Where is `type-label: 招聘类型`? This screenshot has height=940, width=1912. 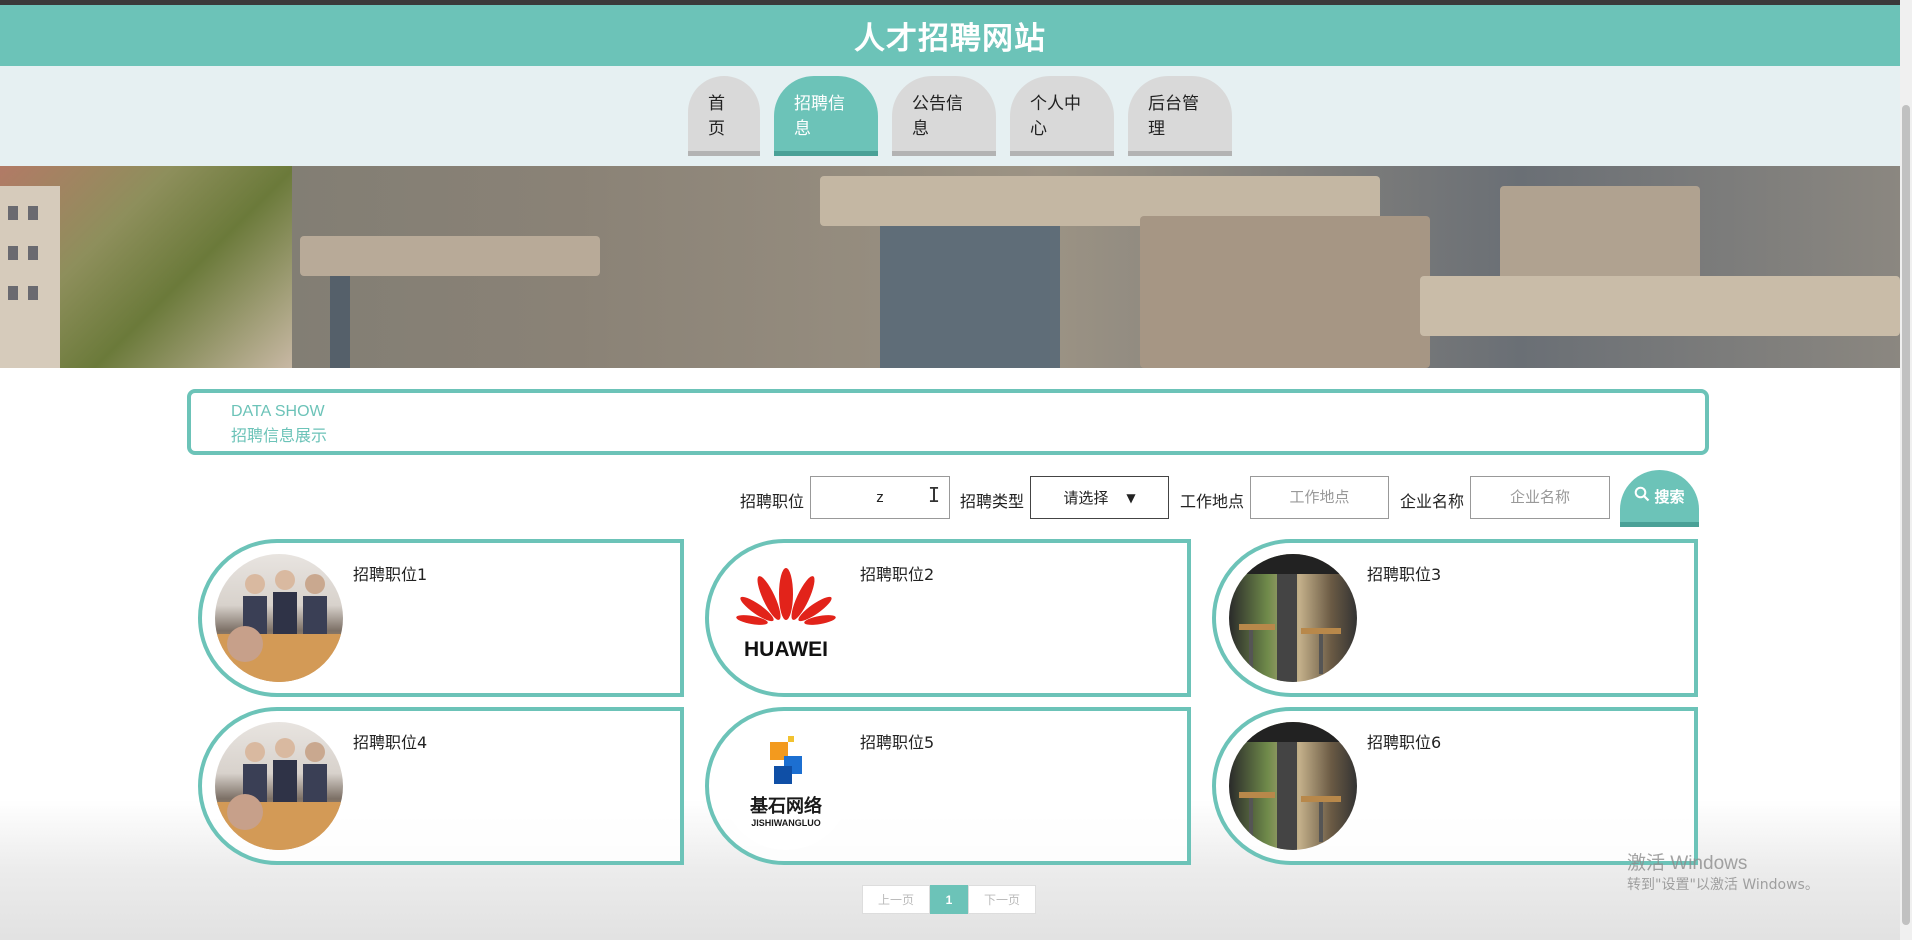 type-label: 招聘类型 is located at coordinates (992, 501).